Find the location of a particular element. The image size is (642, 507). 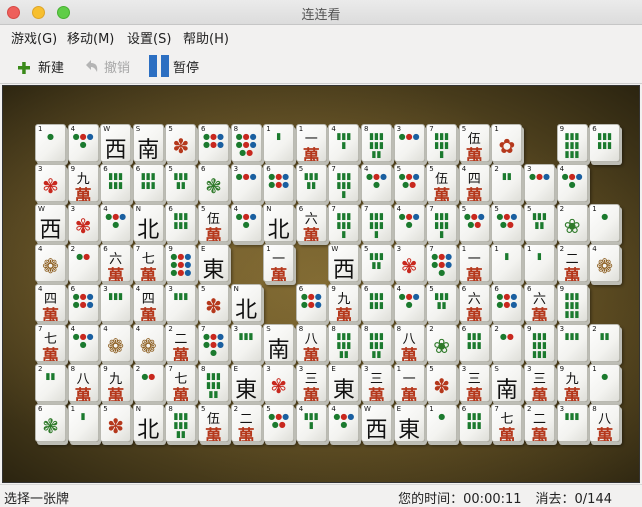

menu-settings: 设置(S) is located at coordinates (149, 37).